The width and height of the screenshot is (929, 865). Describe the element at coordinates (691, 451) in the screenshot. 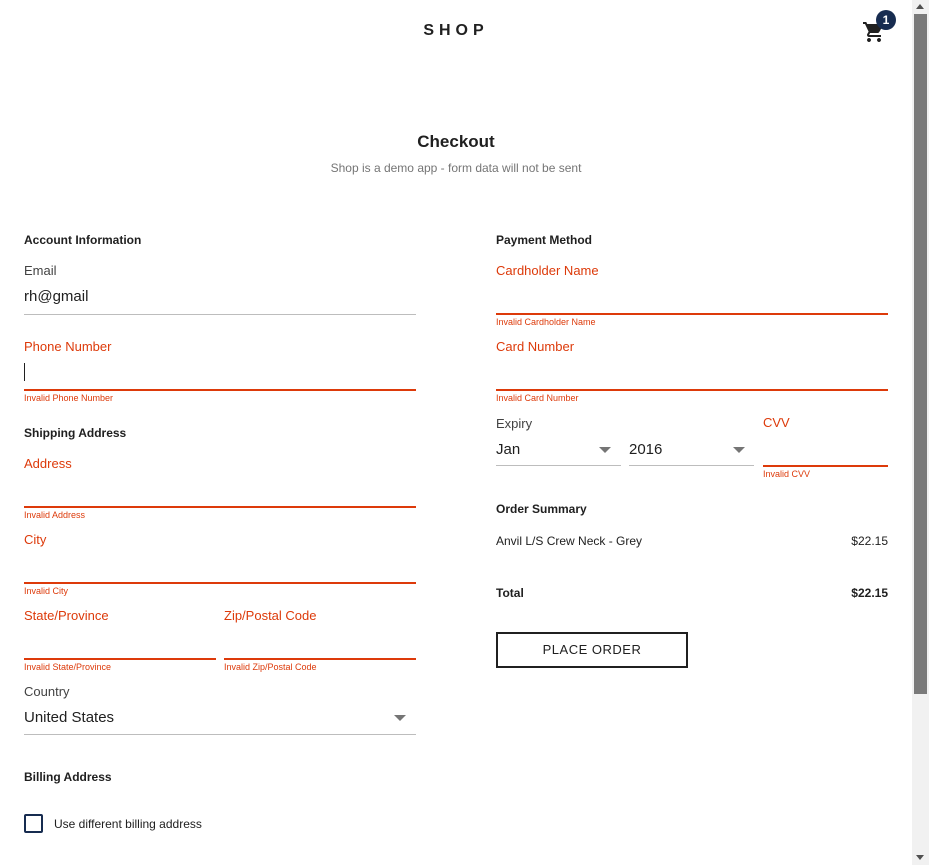

I see `expiry-year-select: 2016` at that location.